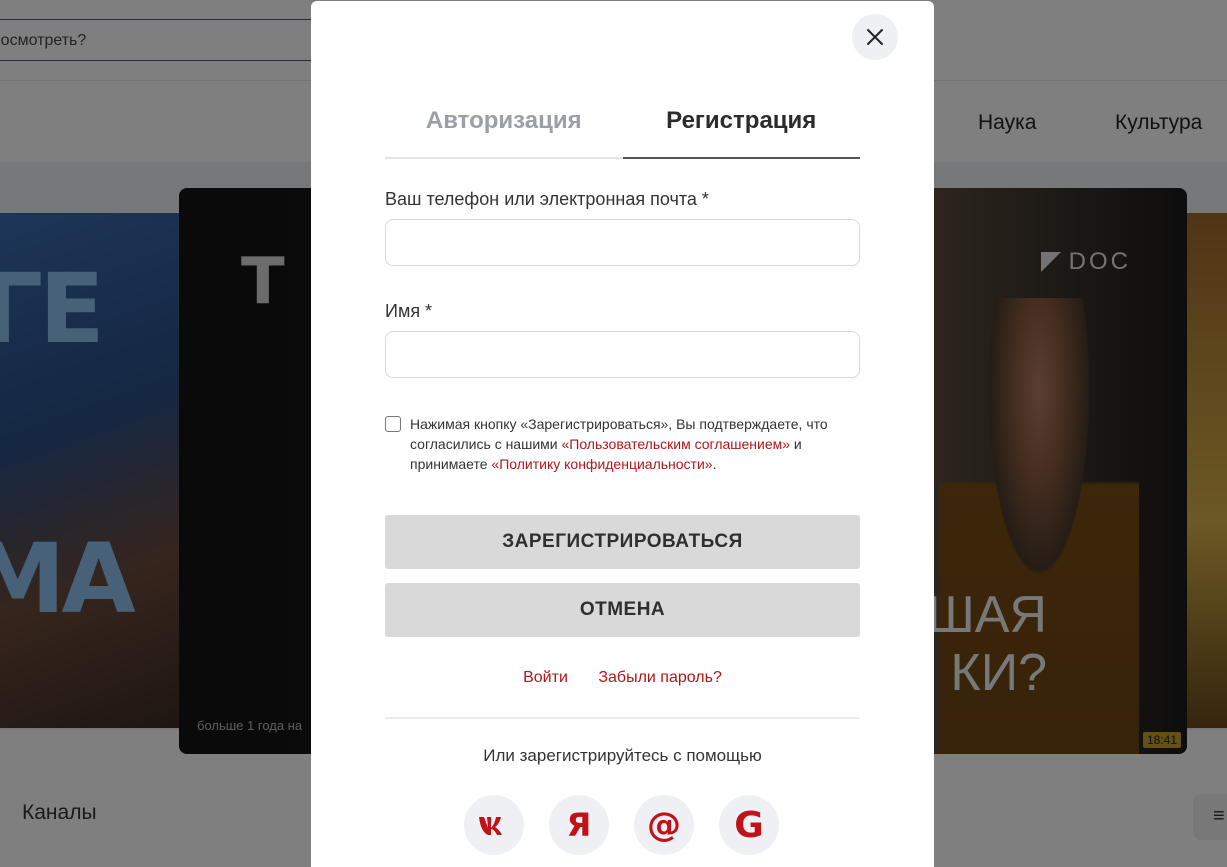 The image size is (1227, 867). What do you see at coordinates (601, 464) in the screenshot?
I see `privacy-policy-link: «Политику конфиденциальности»` at bounding box center [601, 464].